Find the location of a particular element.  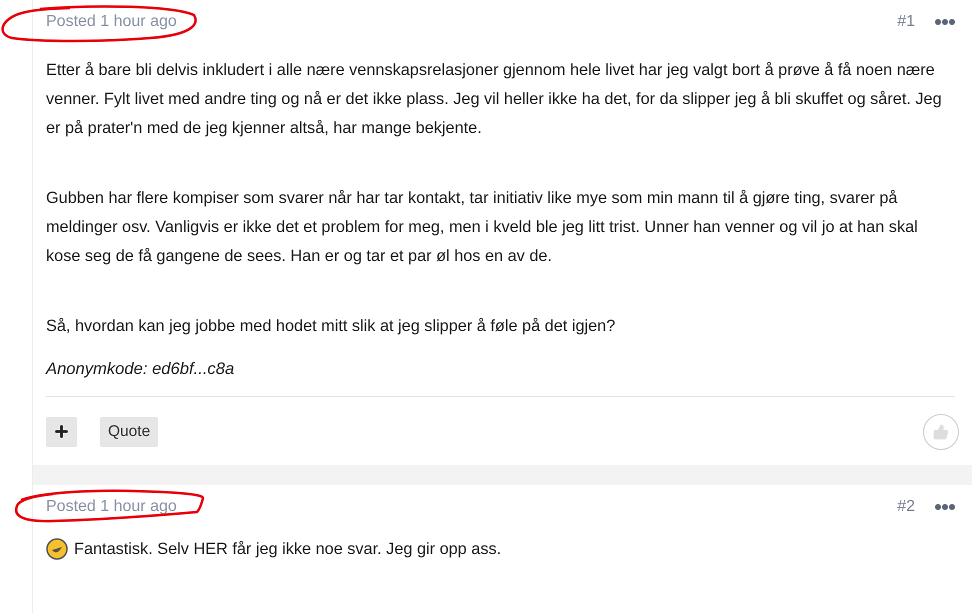

laughing-emoji-icon is located at coordinates (57, 549).